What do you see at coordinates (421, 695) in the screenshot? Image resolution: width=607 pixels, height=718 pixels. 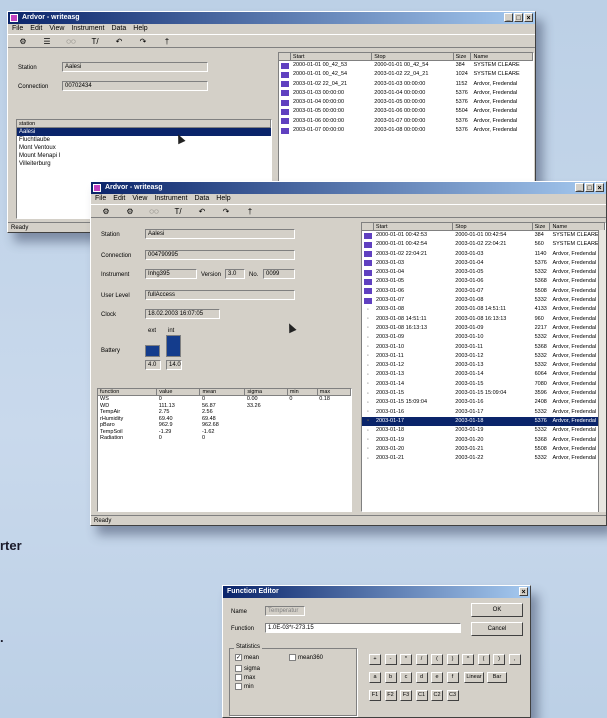 I see `key-button: C1` at bounding box center [421, 695].